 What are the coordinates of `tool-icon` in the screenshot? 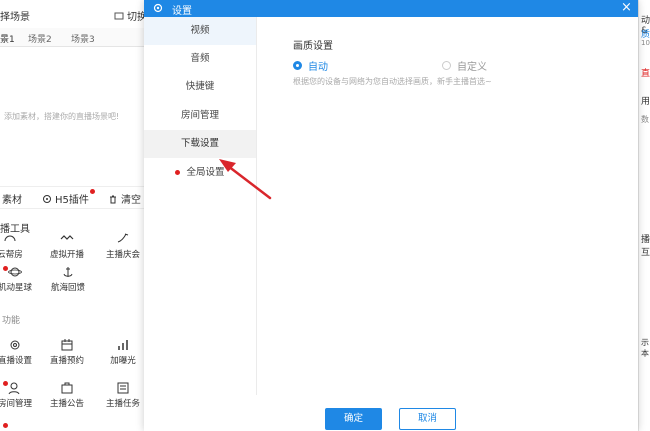 It's located at (10, 238).